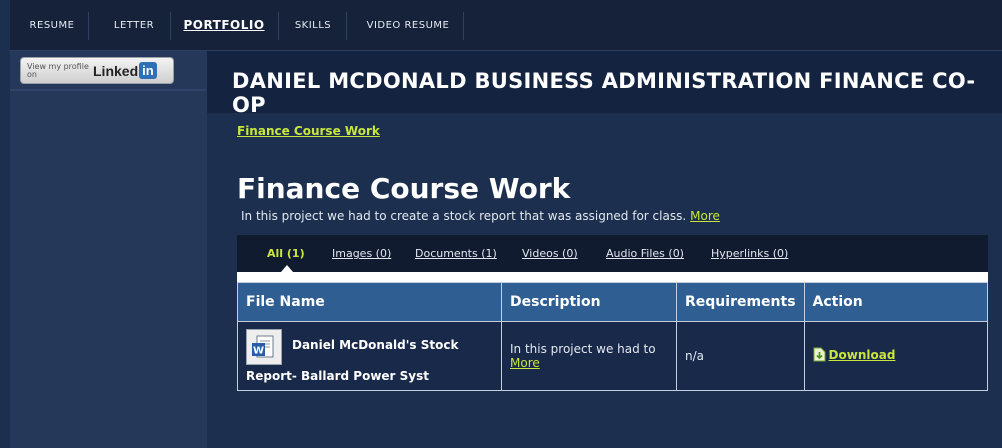 The image size is (1002, 448). What do you see at coordinates (369, 302) in the screenshot?
I see `column-file-name: File Name` at bounding box center [369, 302].